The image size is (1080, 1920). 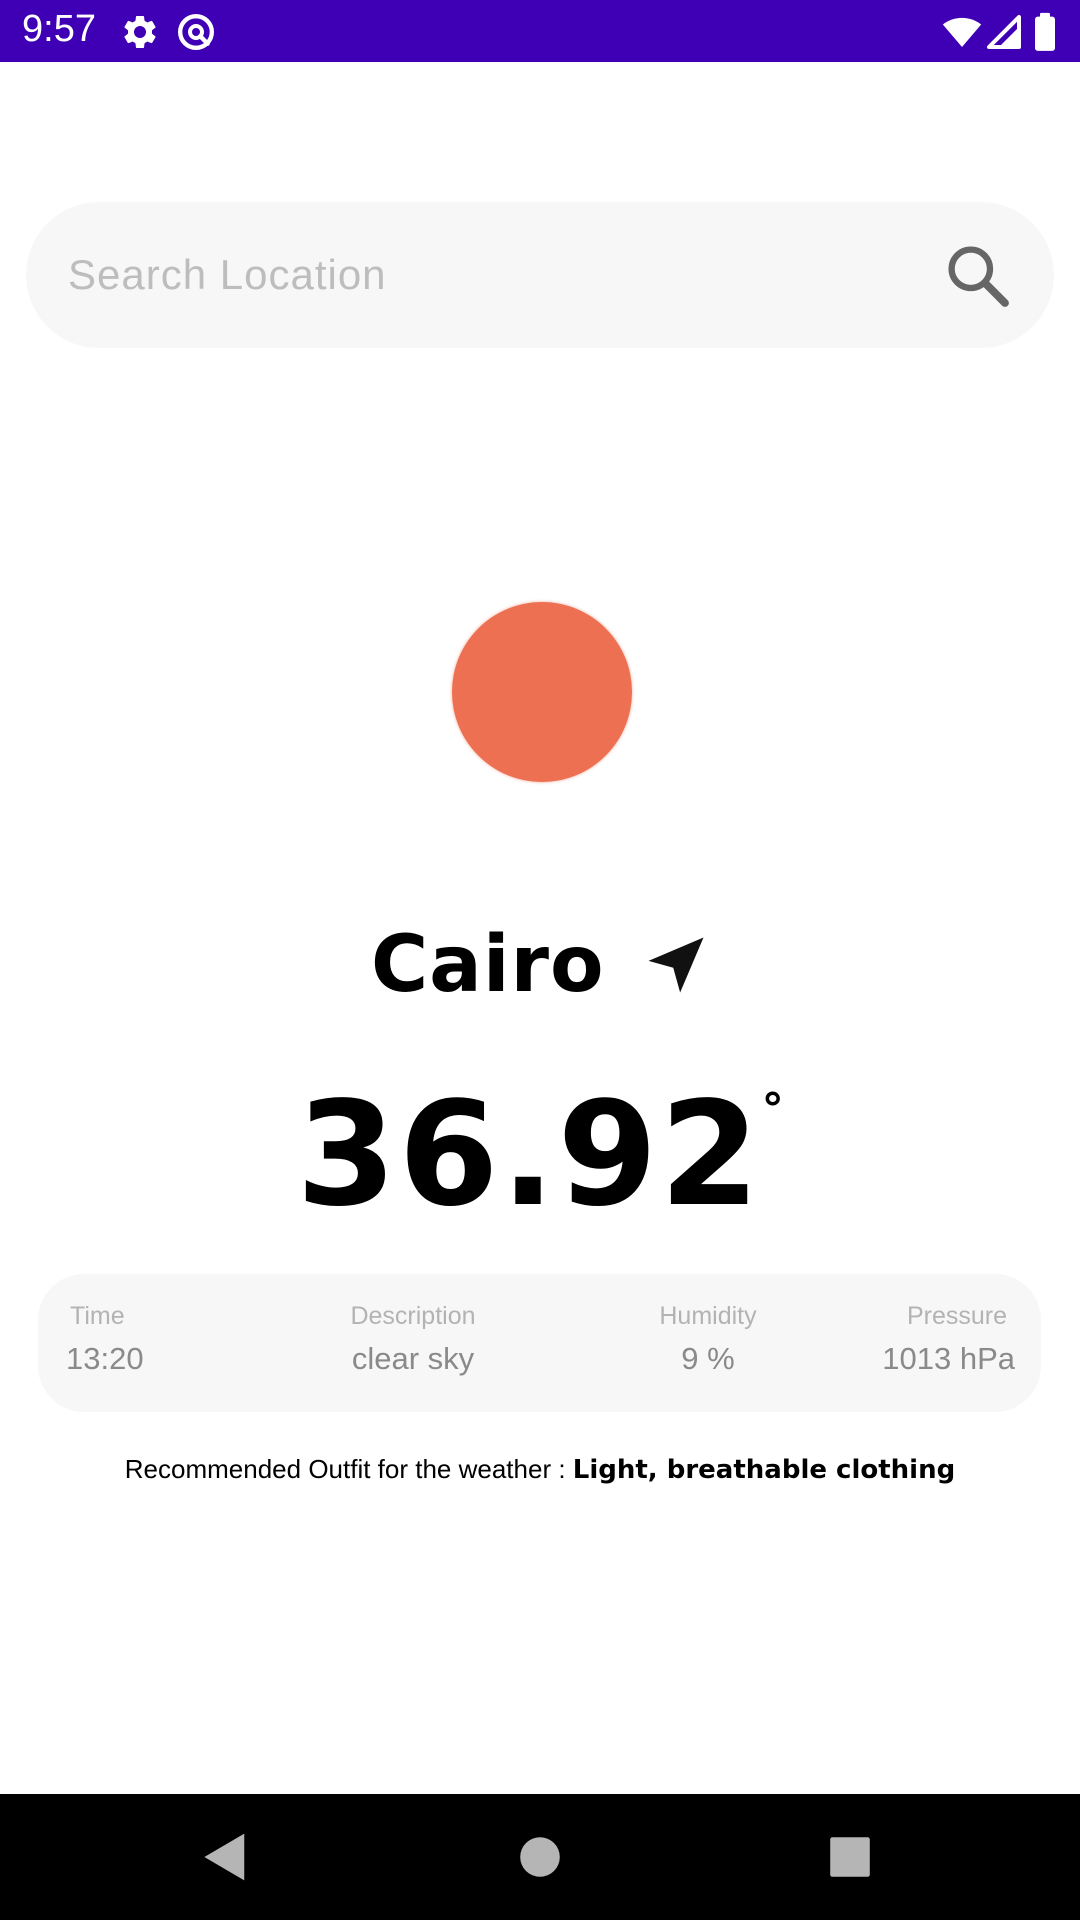 What do you see at coordinates (542, 692) in the screenshot?
I see `sun-icon` at bounding box center [542, 692].